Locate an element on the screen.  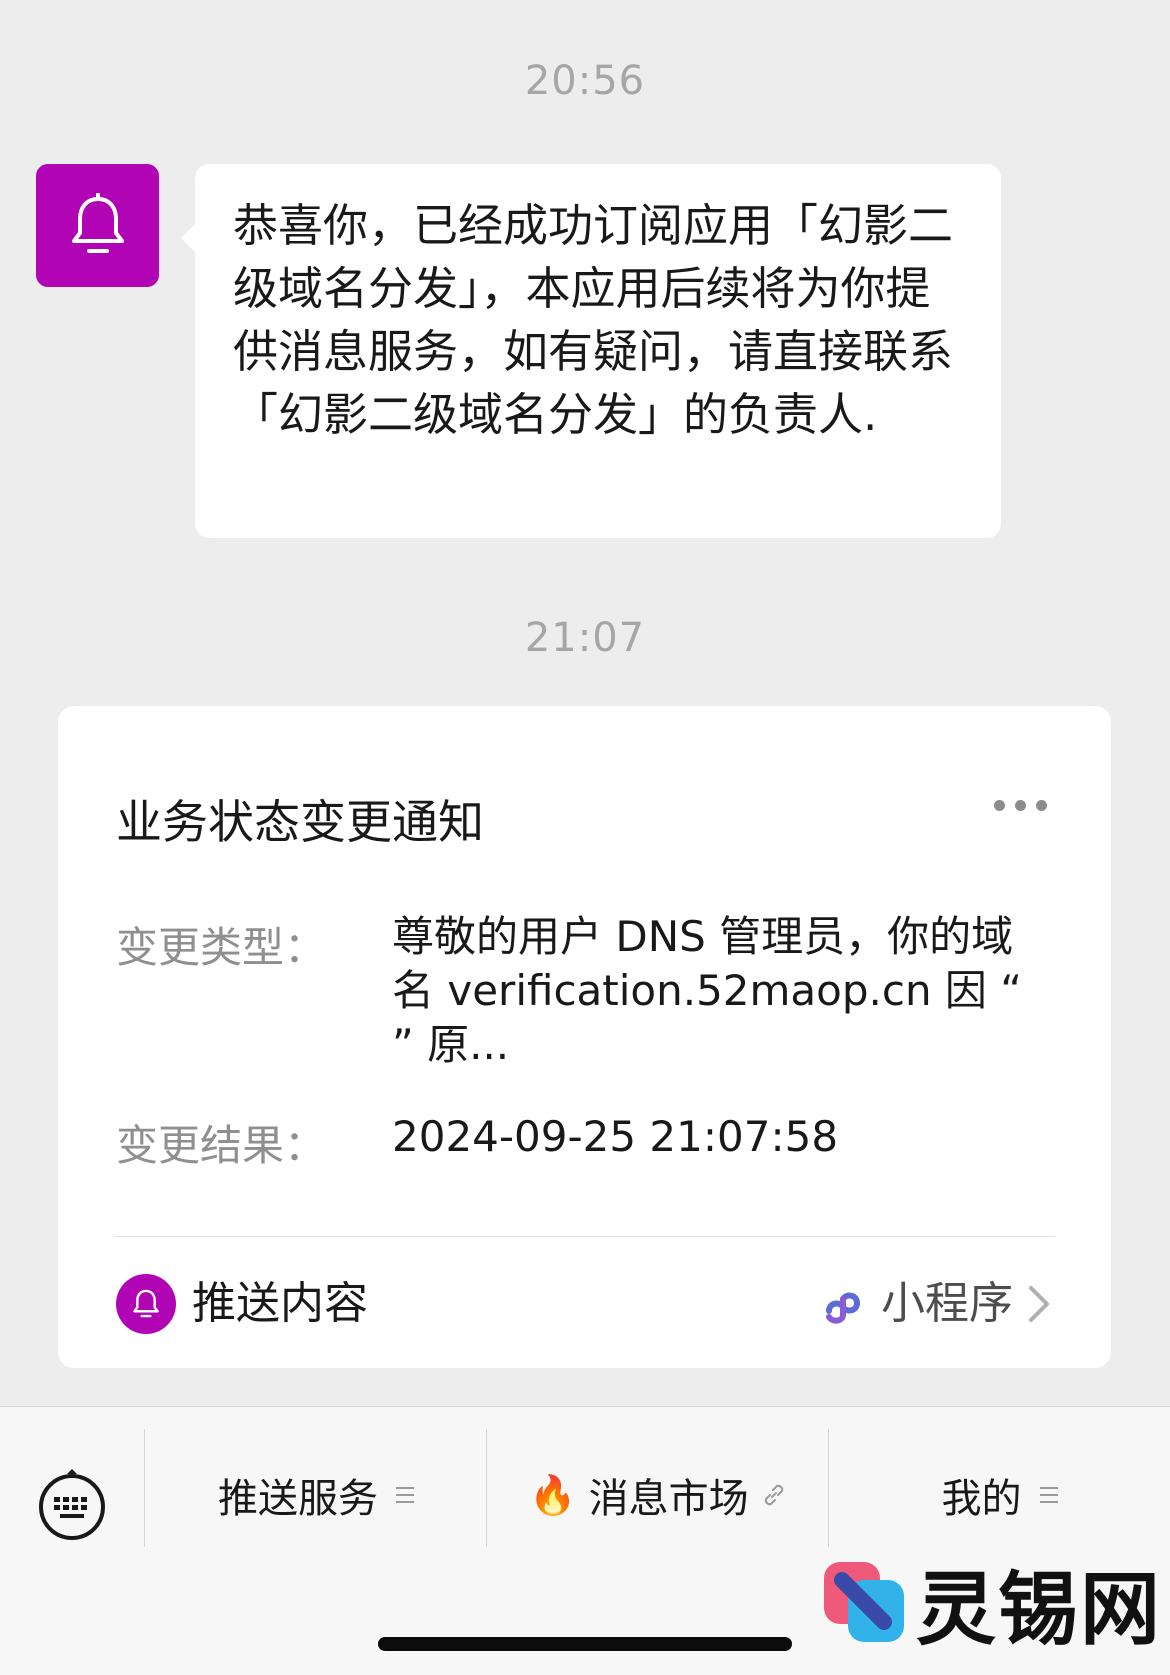
field-value-result: 2024-09-25 21:07:58 is located at coordinates (615, 1136).